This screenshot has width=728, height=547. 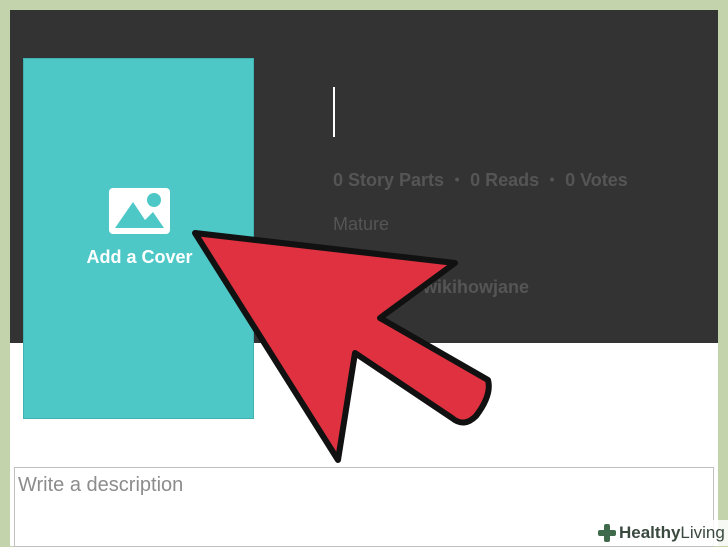 I want to click on reads-count: 0 Reads, so click(x=505, y=180).